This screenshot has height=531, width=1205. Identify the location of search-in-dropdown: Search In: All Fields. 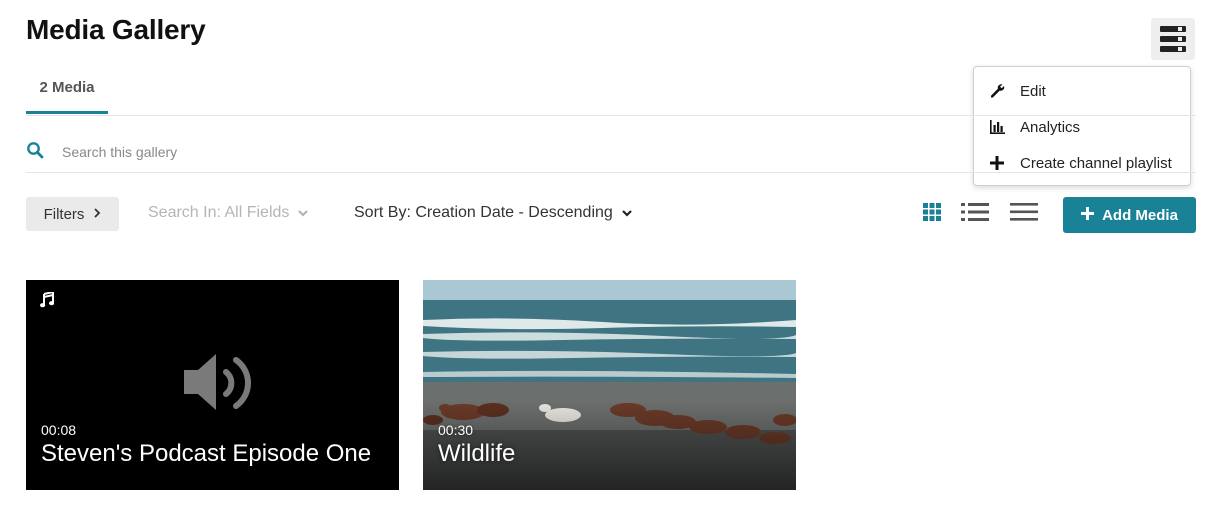
(228, 213).